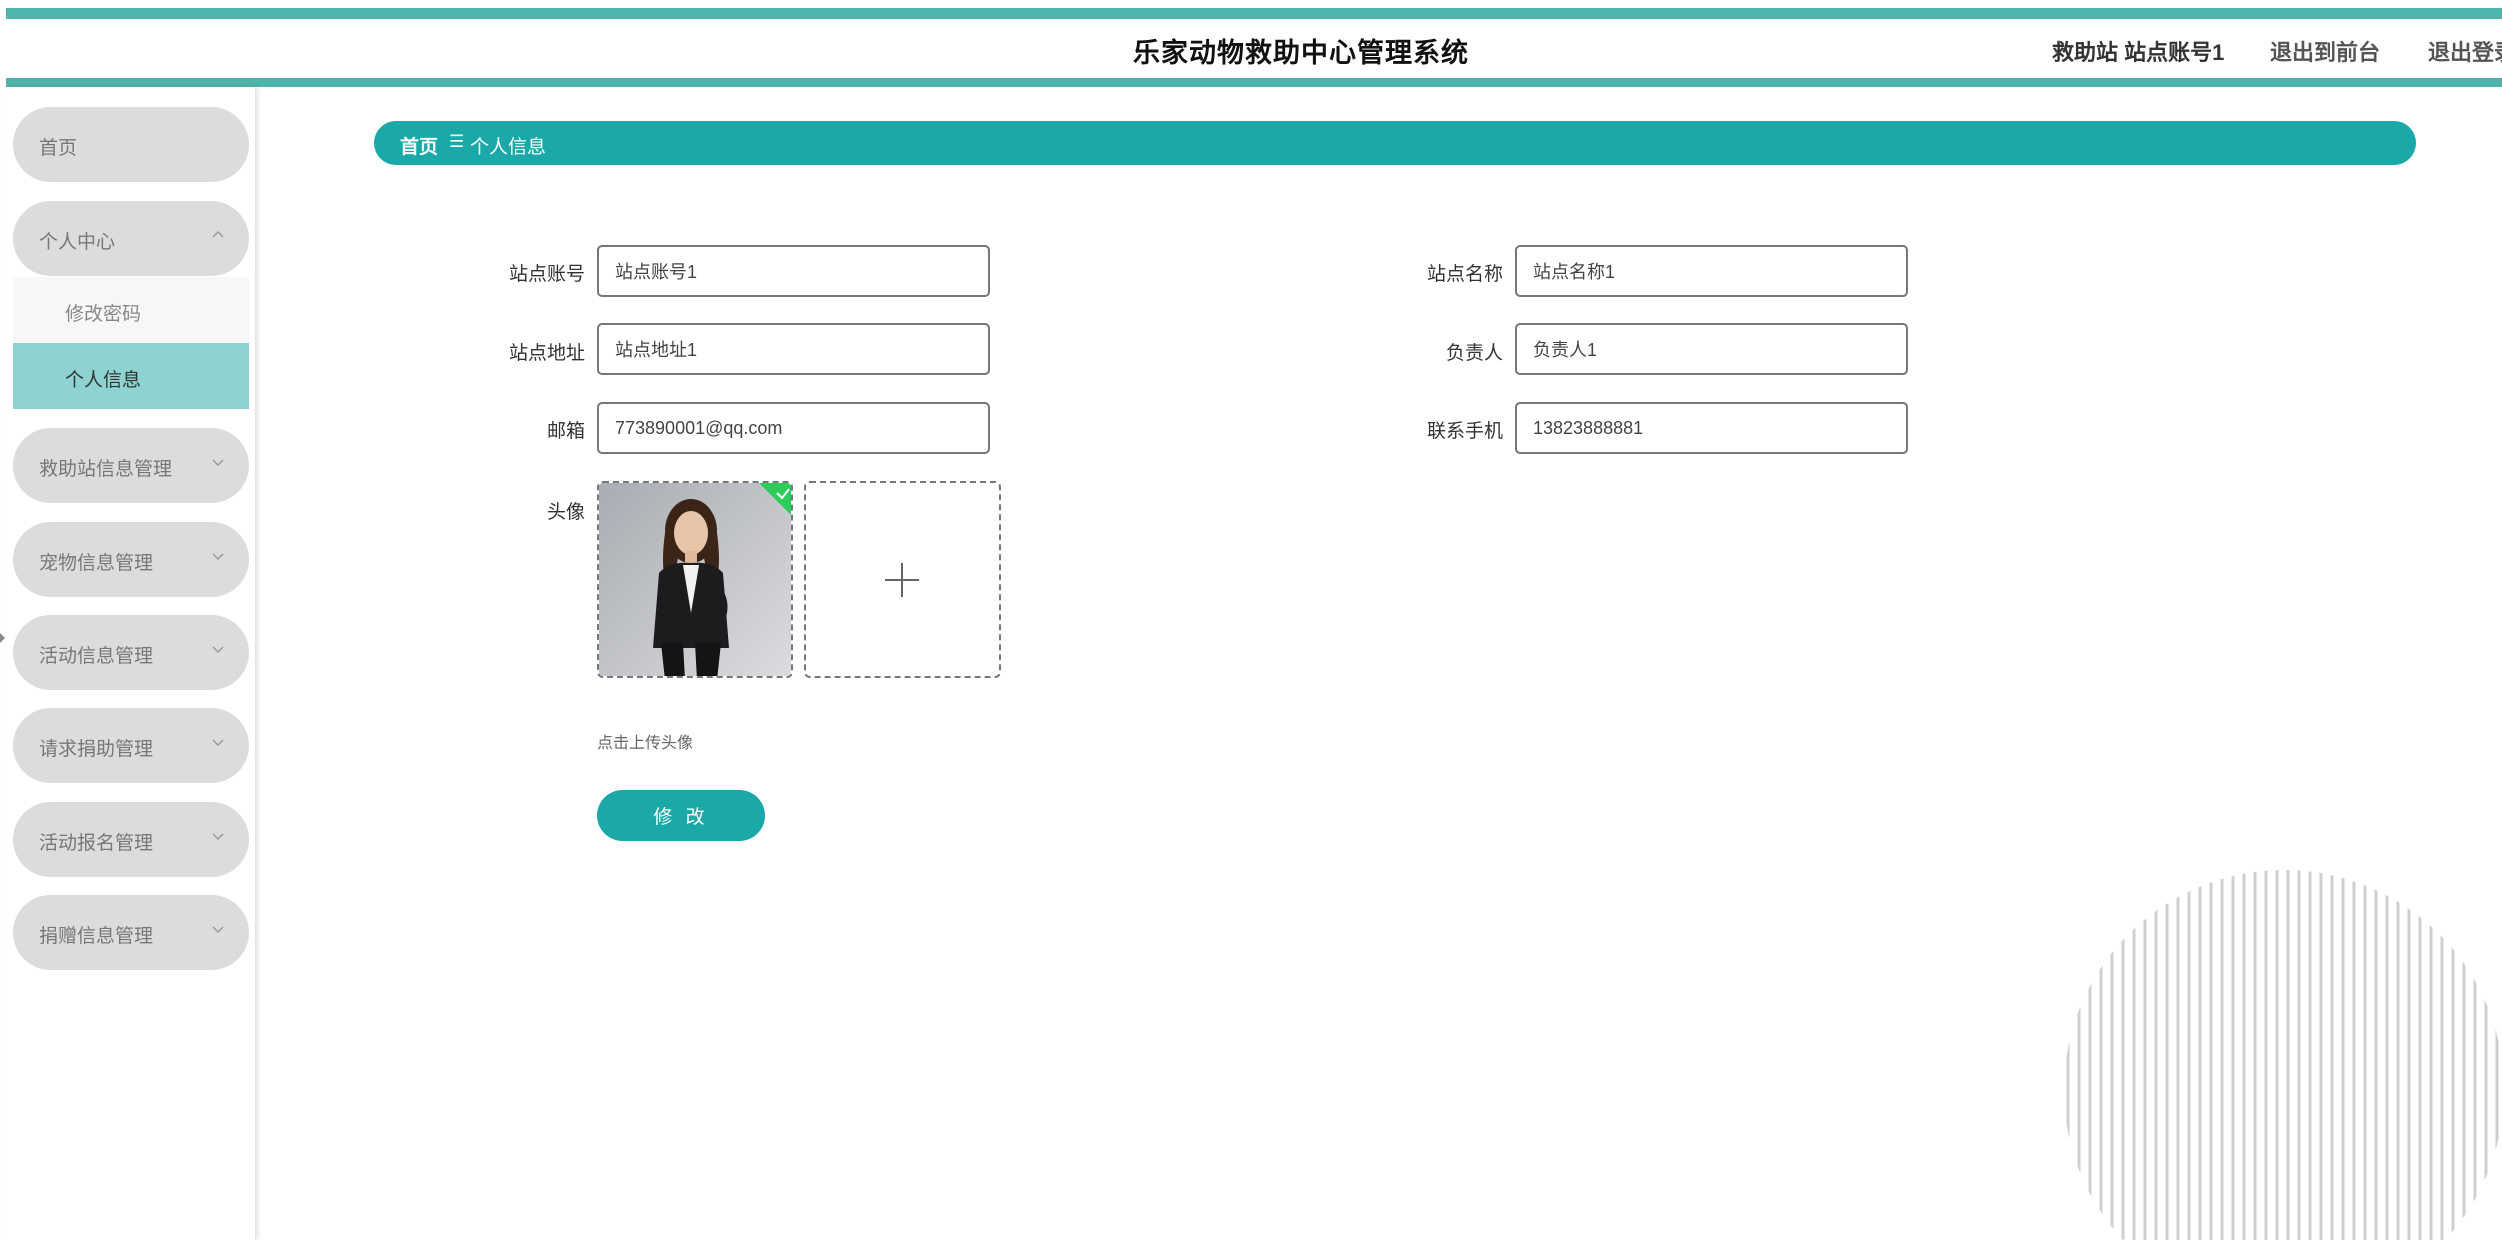 This screenshot has width=2502, height=1240. Describe the element at coordinates (1711, 271) in the screenshot. I see `station-name-input` at that location.